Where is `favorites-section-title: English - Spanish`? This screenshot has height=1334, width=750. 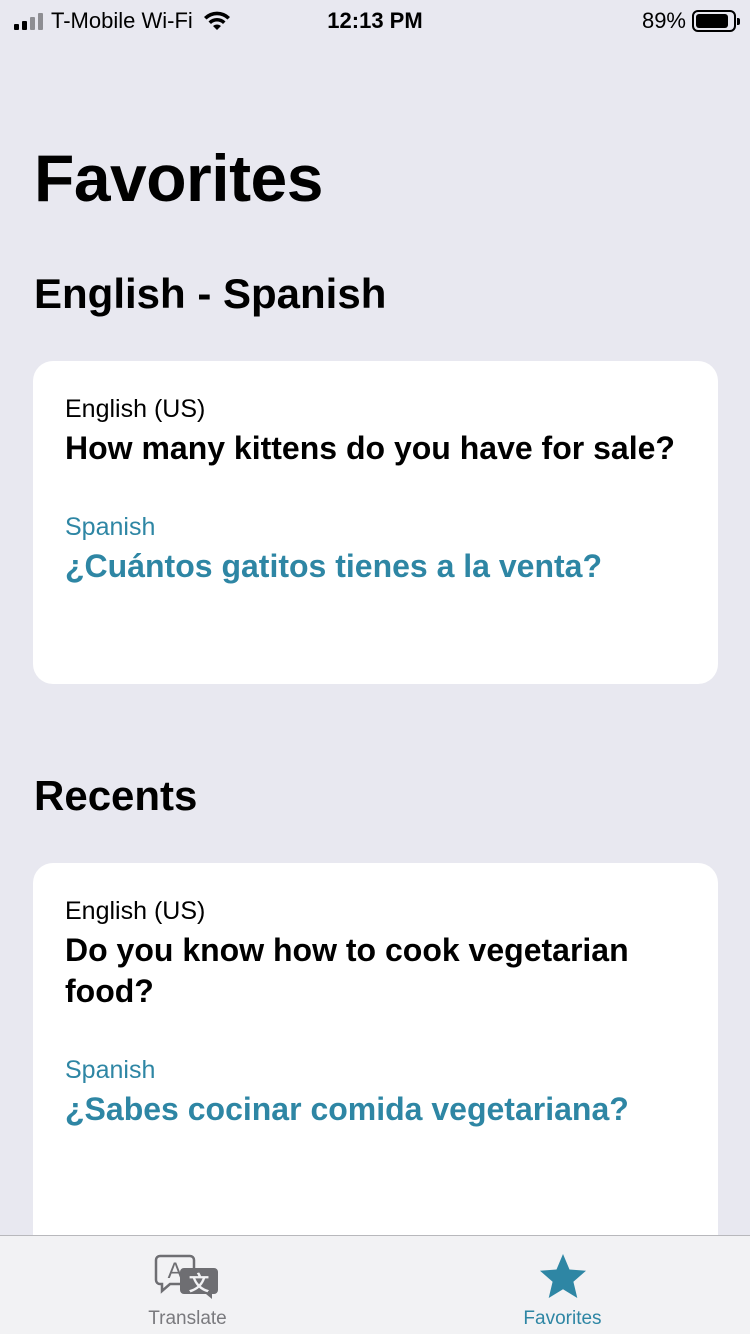 favorites-section-title: English - Spanish is located at coordinates (210, 293).